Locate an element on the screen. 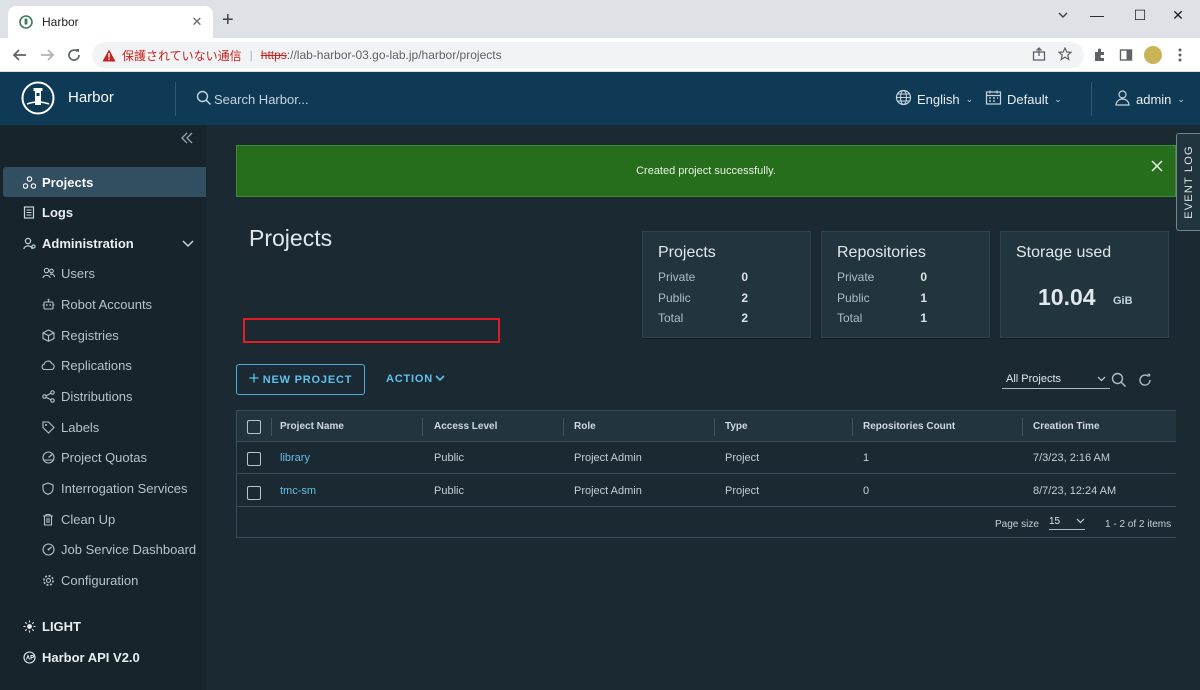  robot-icon is located at coordinates (48, 304).